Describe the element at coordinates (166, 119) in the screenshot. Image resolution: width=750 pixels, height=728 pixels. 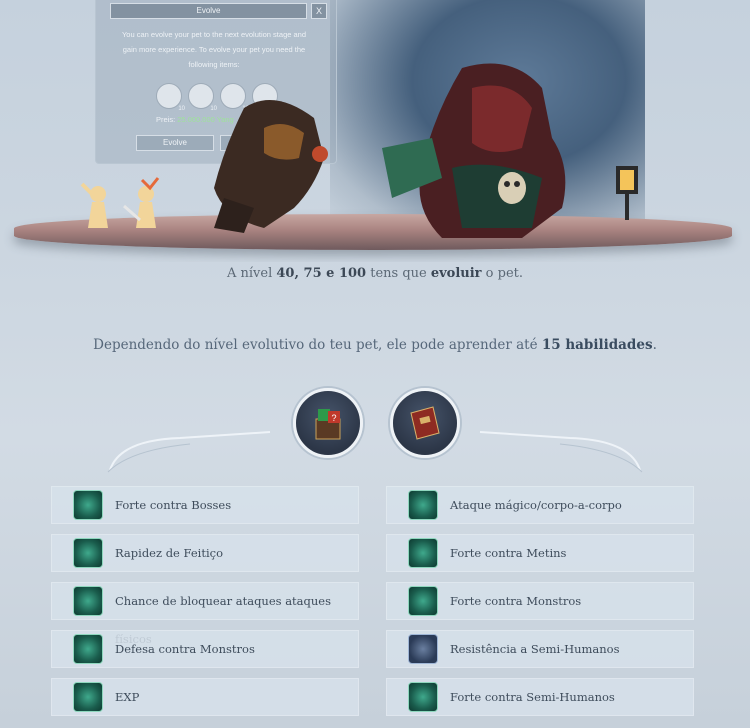
I see `price-label: Preis:` at that location.